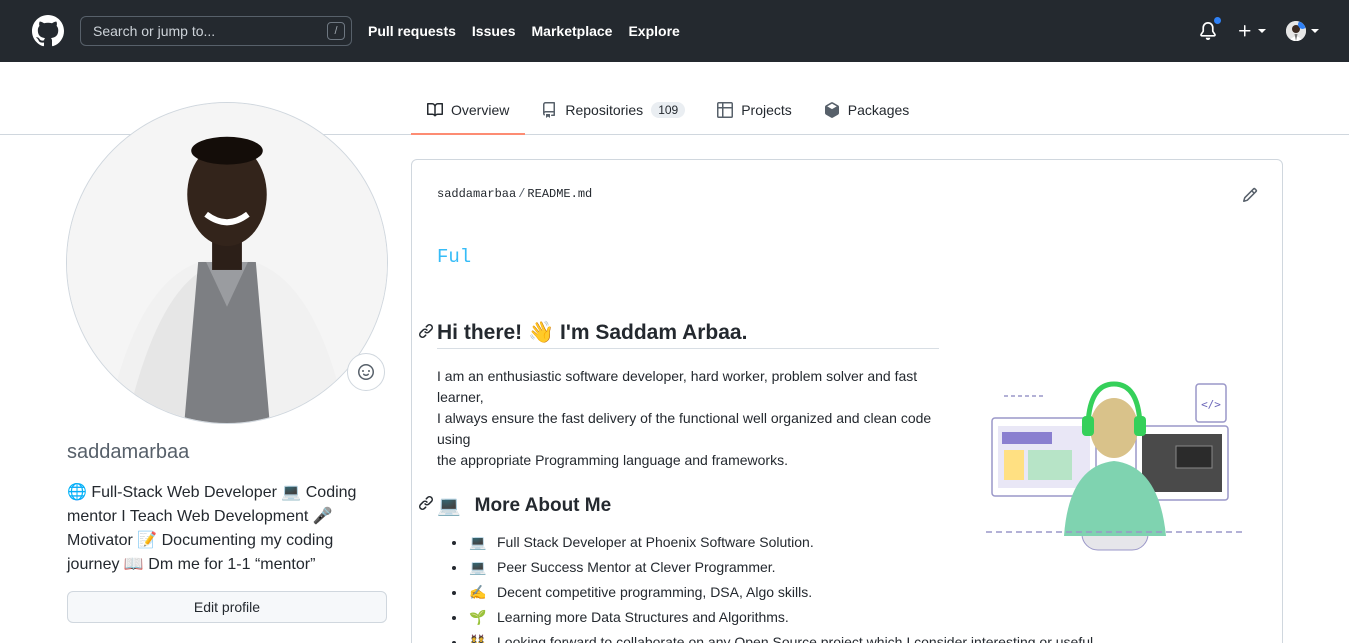 This screenshot has height=643, width=1349. I want to click on global-nav: Pull requests Issues Marketplace Explore, so click(524, 31).